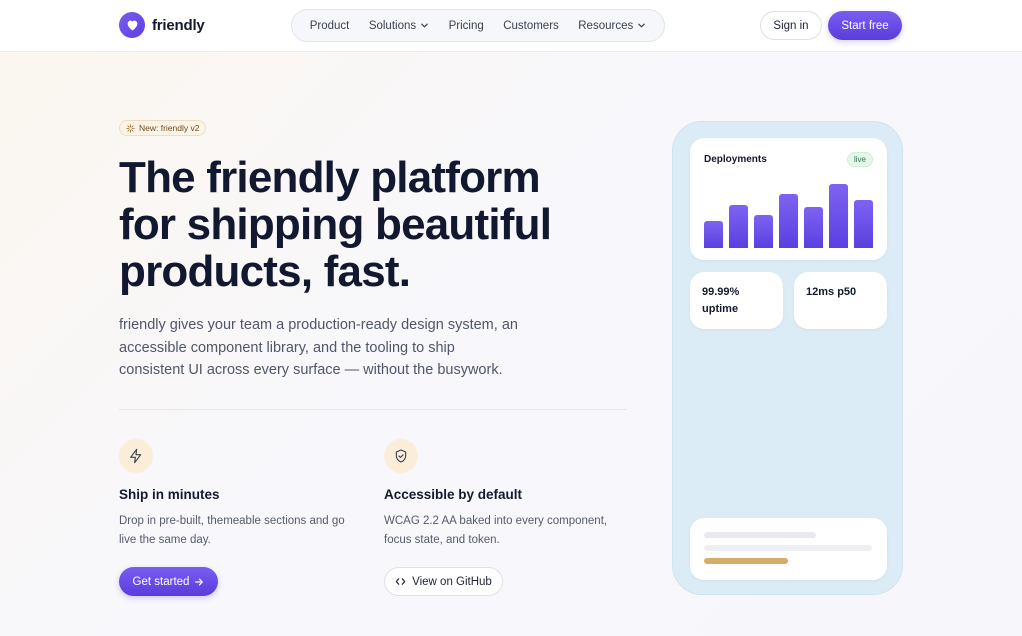 The width and height of the screenshot is (1022, 636). What do you see at coordinates (330, 177) in the screenshot?
I see `headline-line: The friendly platform` at bounding box center [330, 177].